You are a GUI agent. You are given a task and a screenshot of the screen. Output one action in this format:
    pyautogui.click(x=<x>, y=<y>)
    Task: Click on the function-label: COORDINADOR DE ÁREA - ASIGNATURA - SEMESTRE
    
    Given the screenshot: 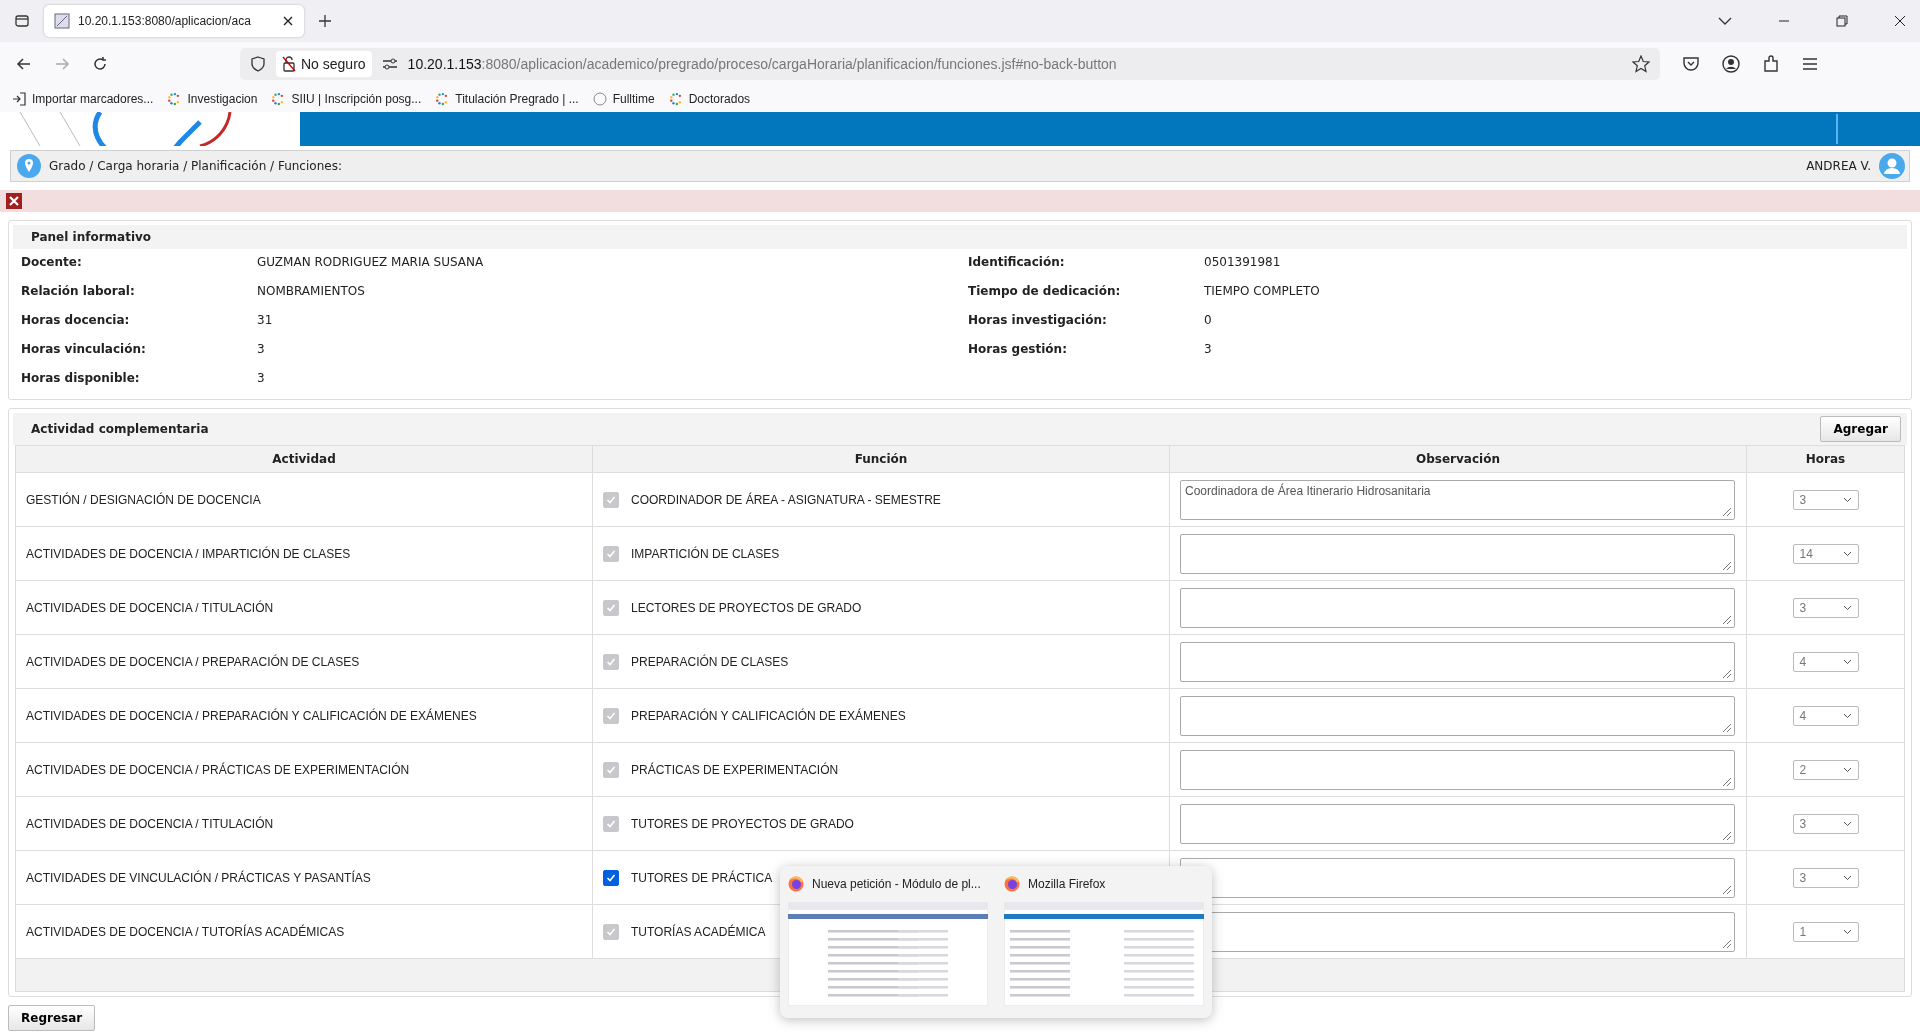 What is the action you would take?
    pyautogui.click(x=786, y=499)
    